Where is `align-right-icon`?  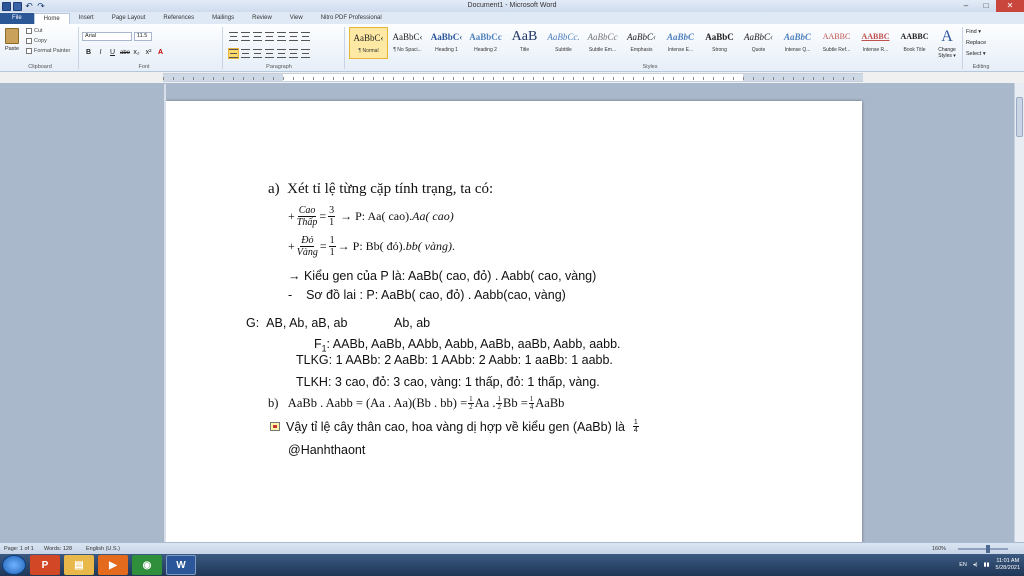 align-right-icon is located at coordinates (257, 53).